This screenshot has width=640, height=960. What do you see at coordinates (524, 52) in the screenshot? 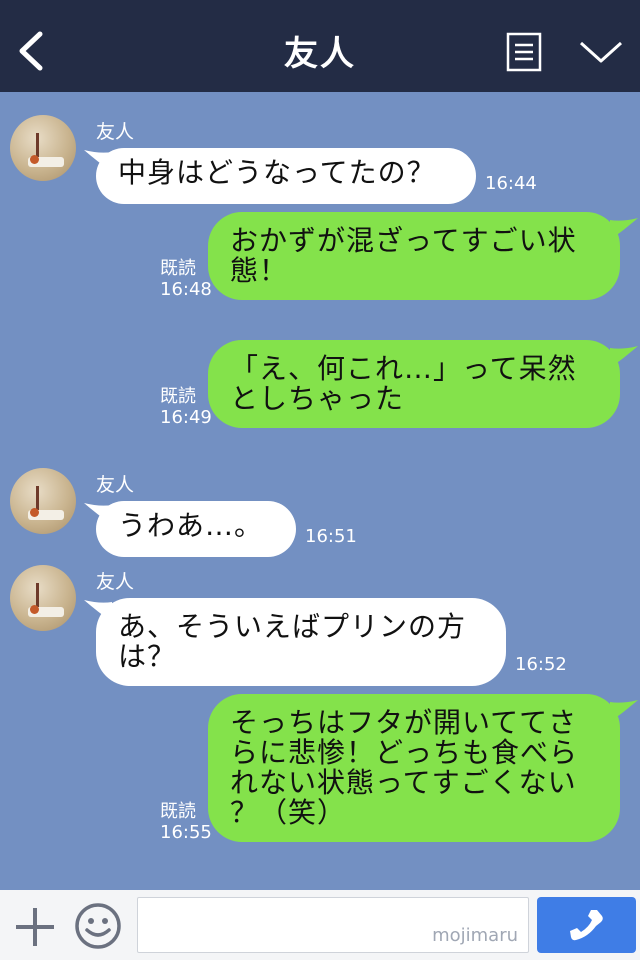
I see `menu-list-icon` at bounding box center [524, 52].